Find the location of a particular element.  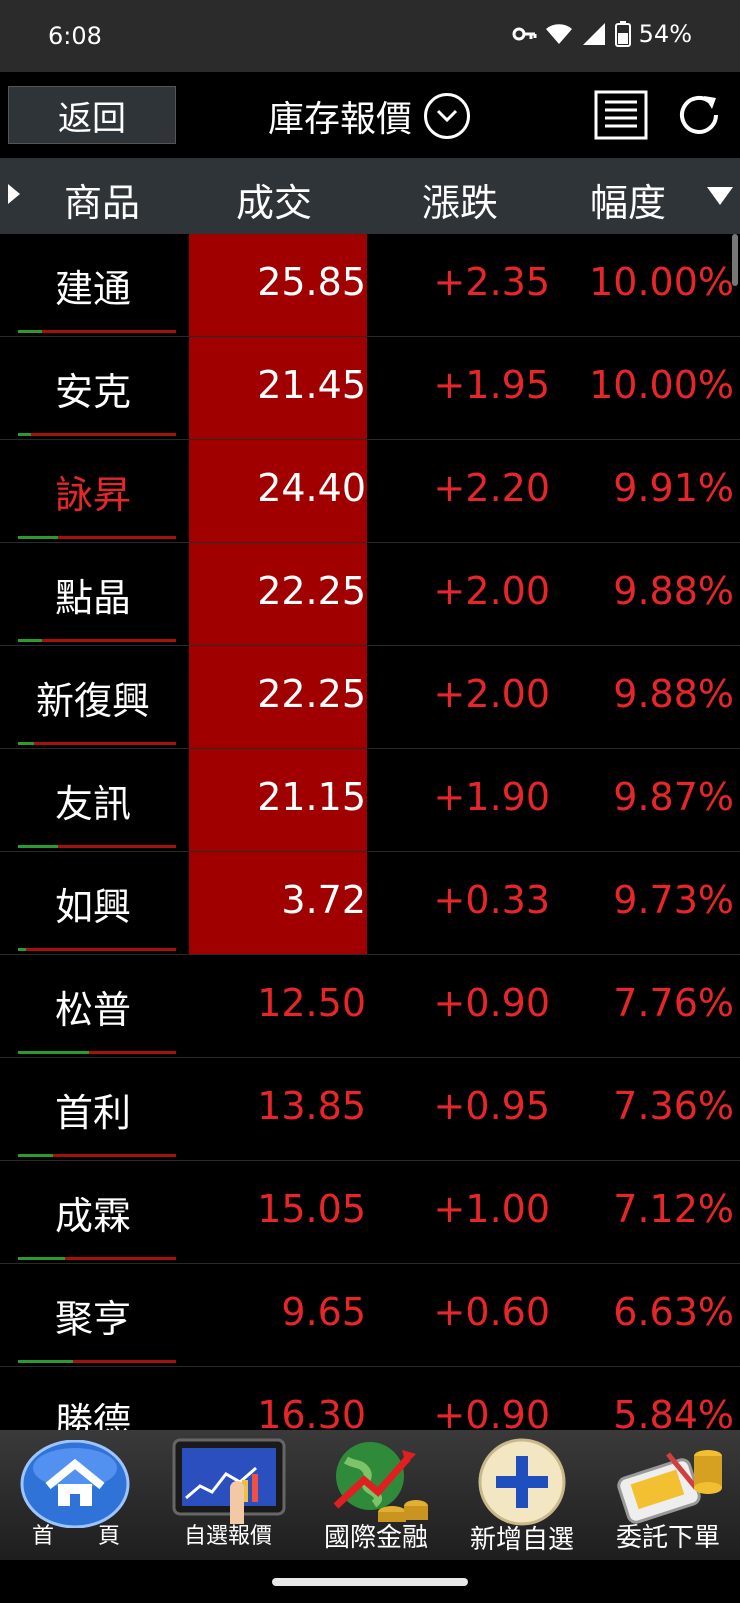

table-row: 聚亨 9.65 +0.60 6.63% is located at coordinates (370, 1315).